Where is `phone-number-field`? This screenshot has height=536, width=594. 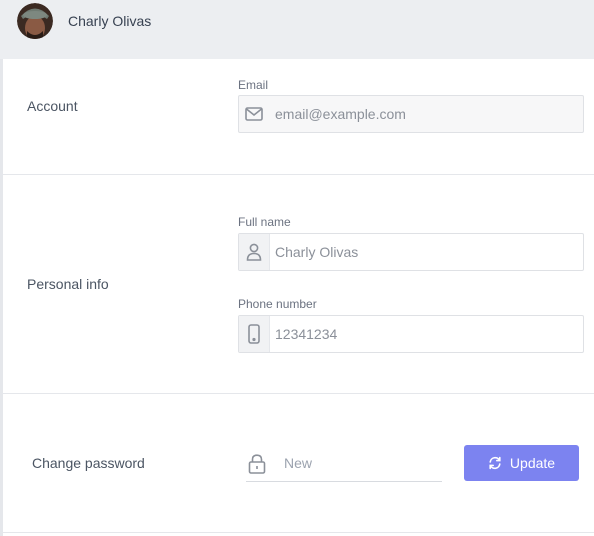
phone-number-field is located at coordinates (411, 334).